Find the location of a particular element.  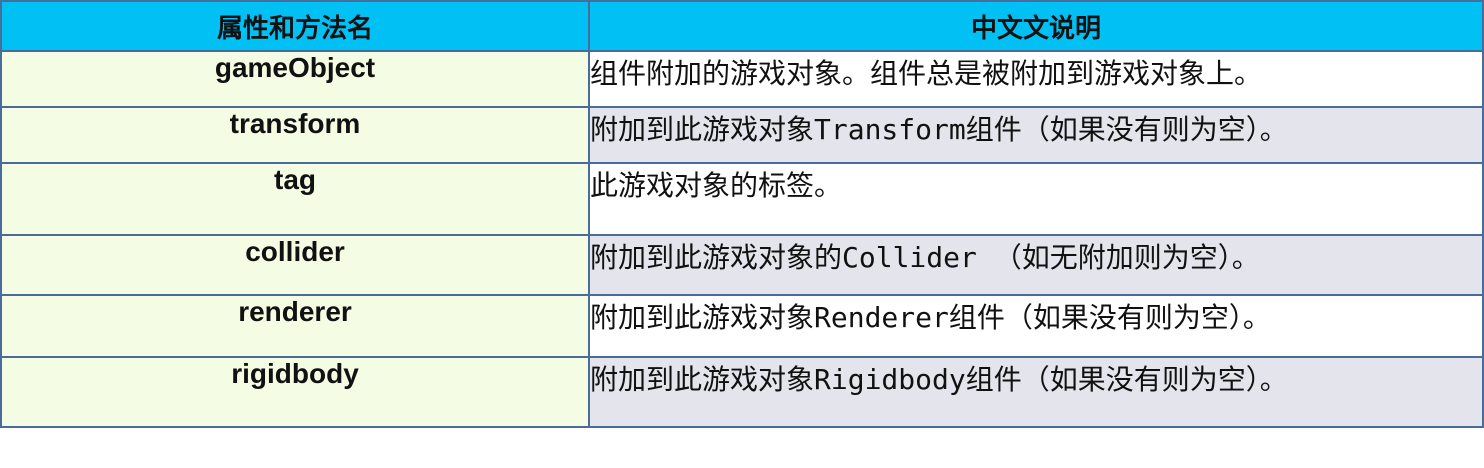

header-description: 中文文说明 is located at coordinates (1036, 26).